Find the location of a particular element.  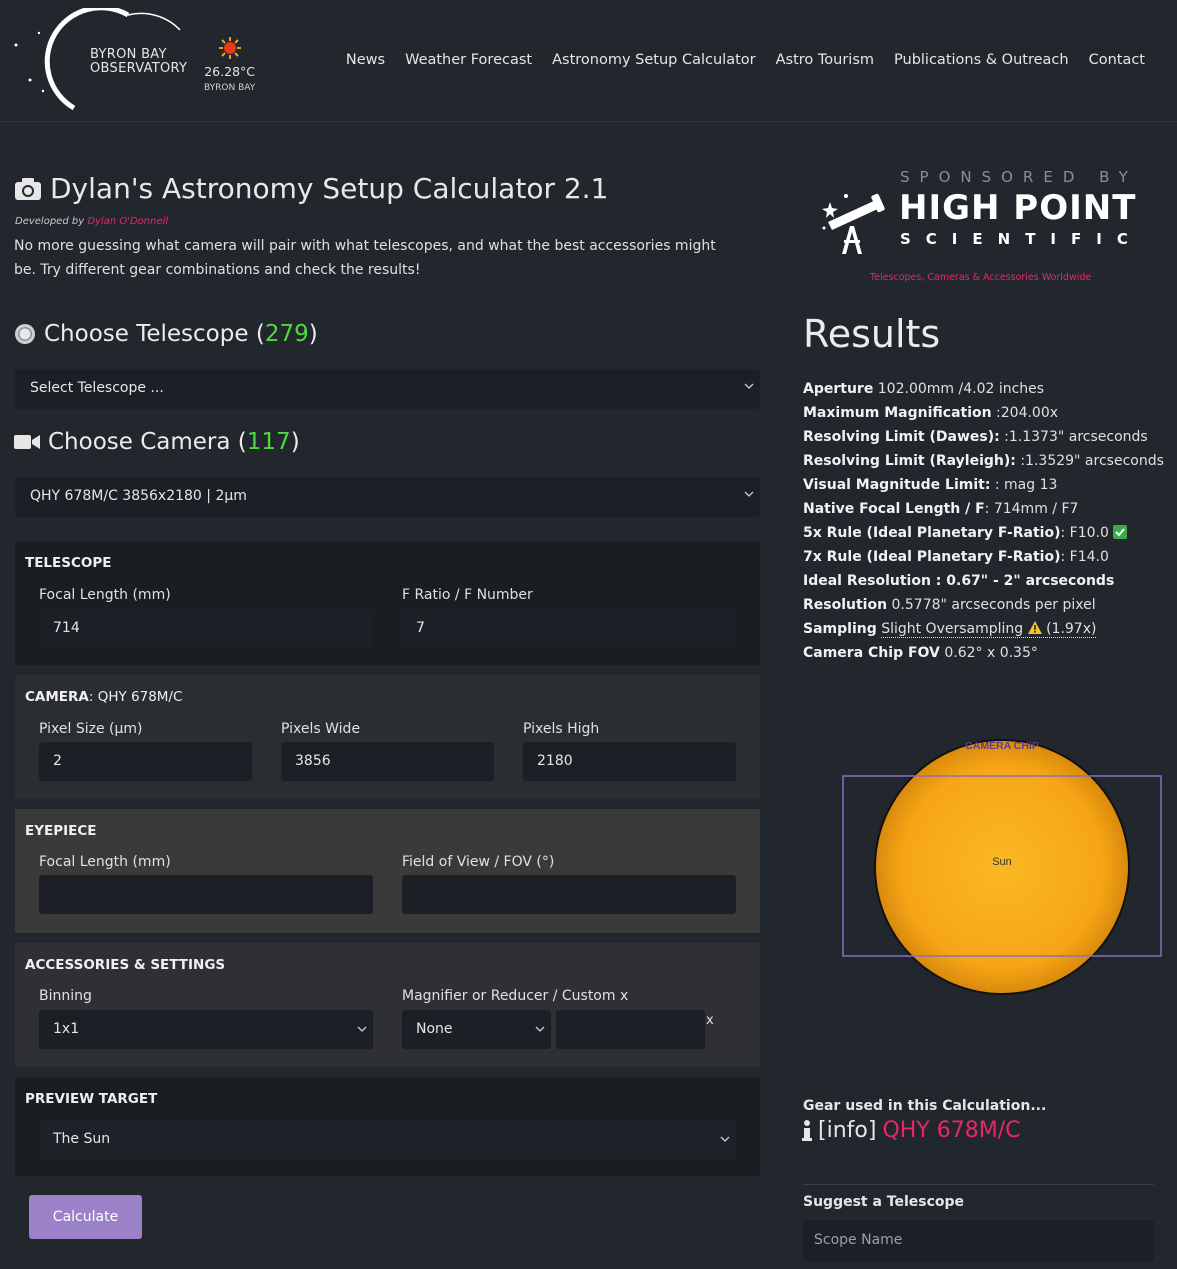

sampling-ratio: (1.97x) is located at coordinates (1069, 629).